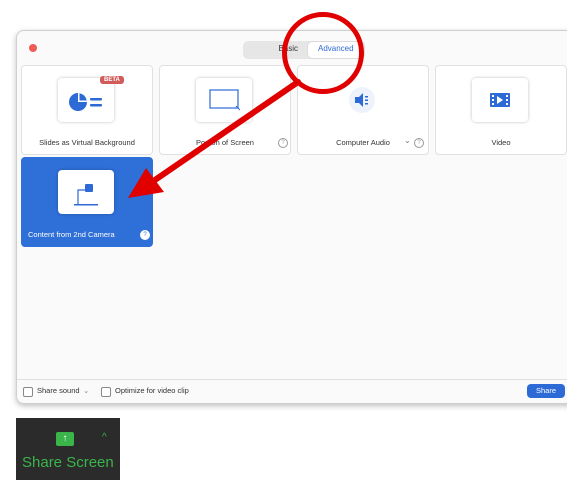 The height and width of the screenshot is (480, 567). I want to click on share-screen-label: Share Screen, so click(68, 462).